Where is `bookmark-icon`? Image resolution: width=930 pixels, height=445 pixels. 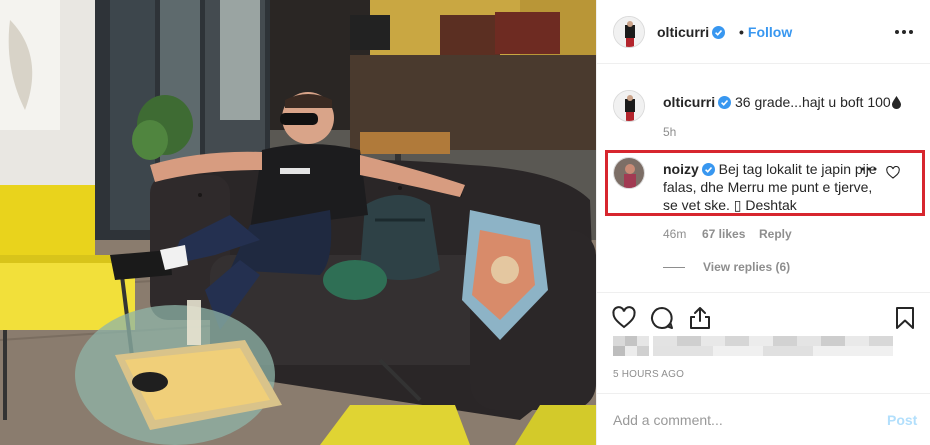
bookmark-icon is located at coordinates (905, 318).